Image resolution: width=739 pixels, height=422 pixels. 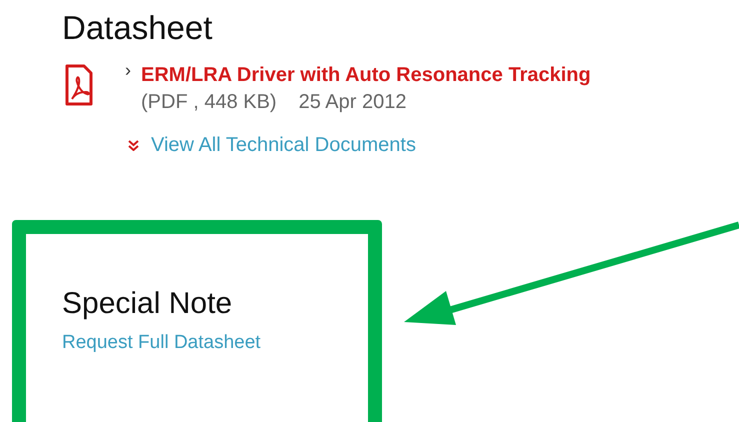 What do you see at coordinates (366, 75) in the screenshot?
I see `document-link: ERM/LRA Driver with Auto Resonance Tracking` at bounding box center [366, 75].